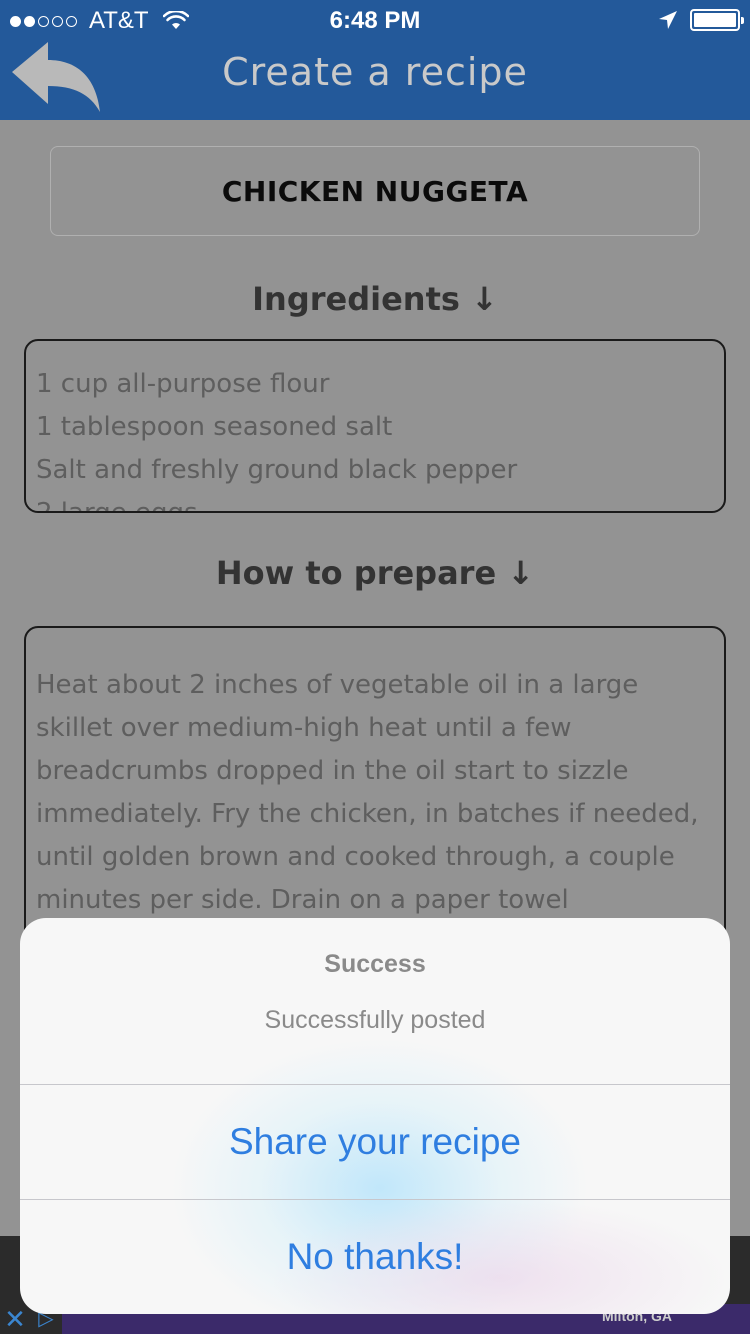 The image size is (750, 1334). I want to click on ingredient-line: 1 tablespoon seasoned salt, so click(214, 427).